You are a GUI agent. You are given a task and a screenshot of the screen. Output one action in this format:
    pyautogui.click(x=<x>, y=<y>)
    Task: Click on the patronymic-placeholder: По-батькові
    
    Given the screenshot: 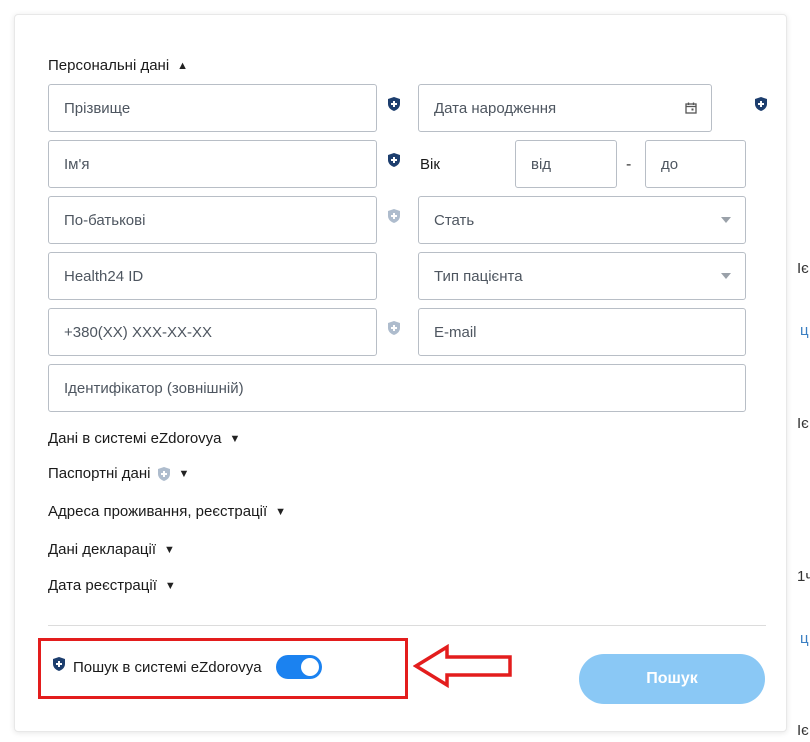 What is the action you would take?
    pyautogui.click(x=105, y=220)
    